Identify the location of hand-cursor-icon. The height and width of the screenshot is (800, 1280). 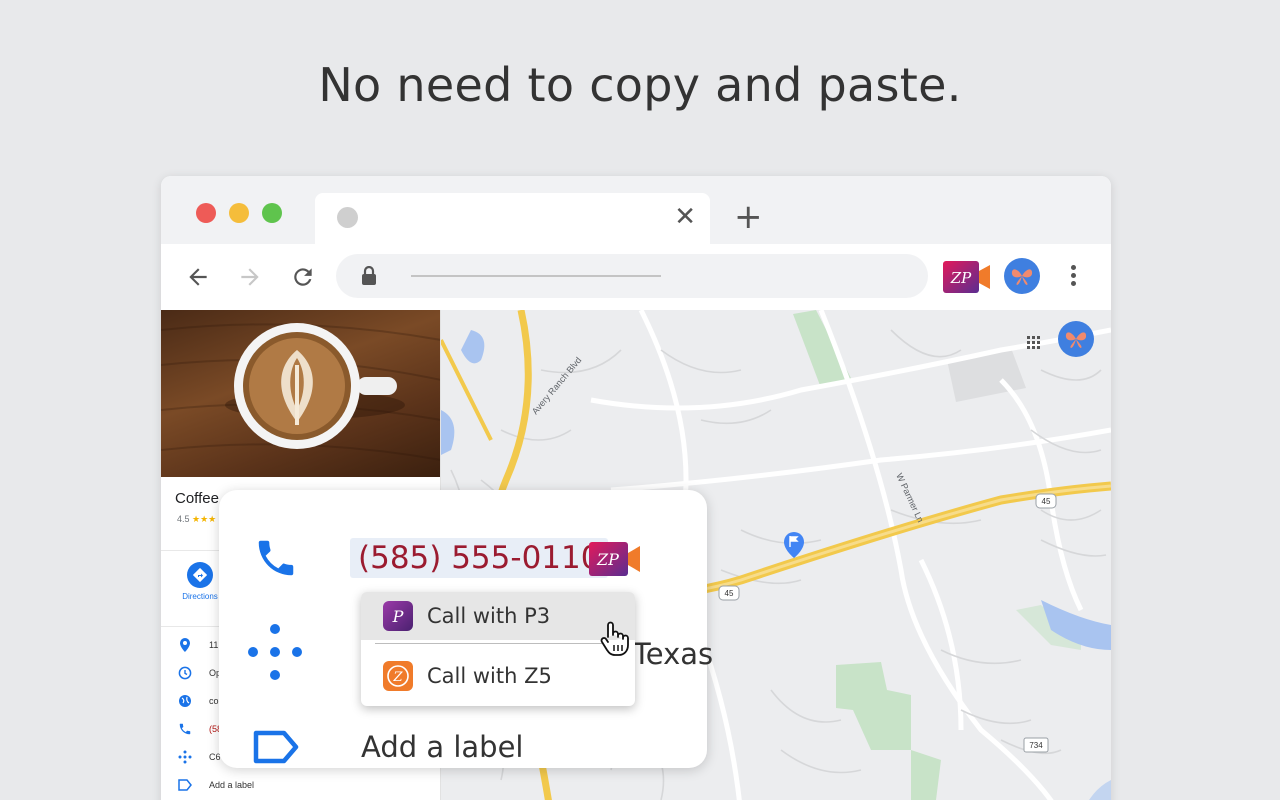
(614, 641).